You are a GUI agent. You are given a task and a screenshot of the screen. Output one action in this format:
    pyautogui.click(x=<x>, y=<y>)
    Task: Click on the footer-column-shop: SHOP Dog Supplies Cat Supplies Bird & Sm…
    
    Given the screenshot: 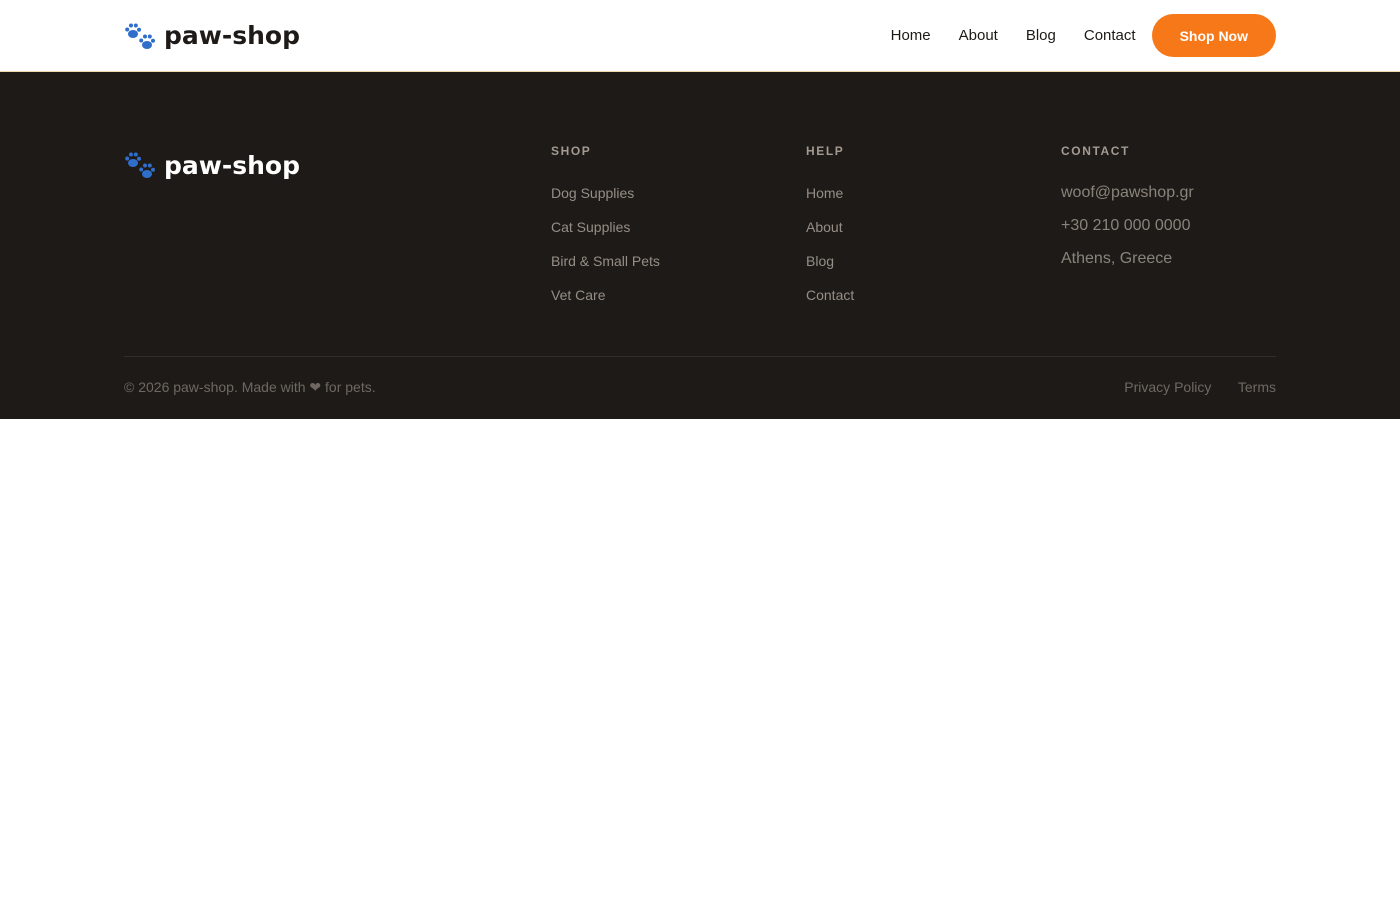 What is the action you would take?
    pyautogui.click(x=678, y=250)
    